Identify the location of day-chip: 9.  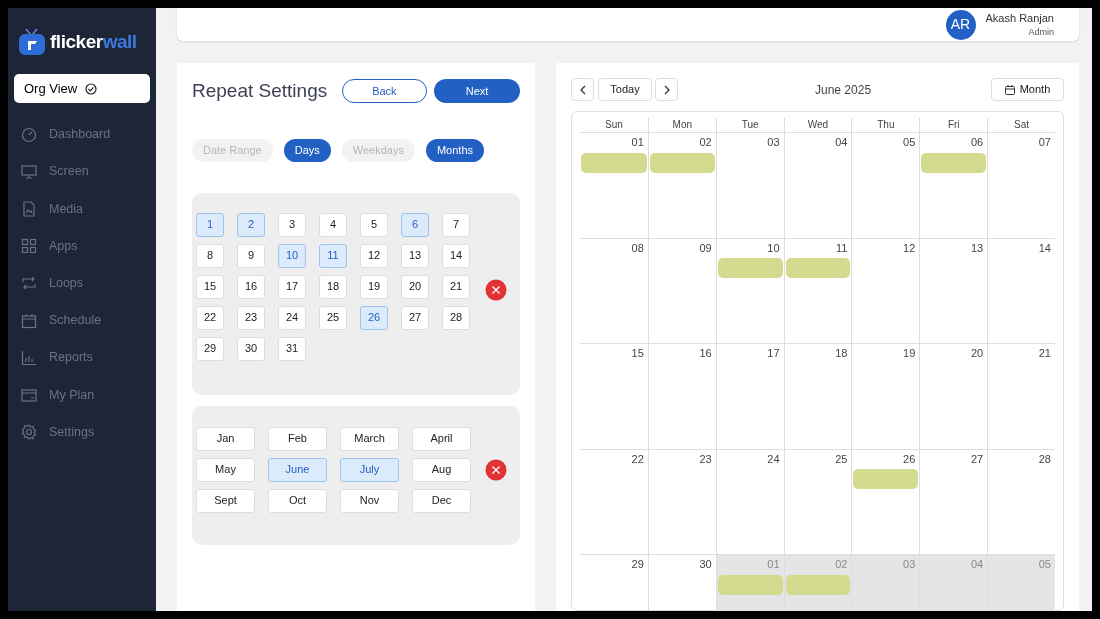
(251, 255).